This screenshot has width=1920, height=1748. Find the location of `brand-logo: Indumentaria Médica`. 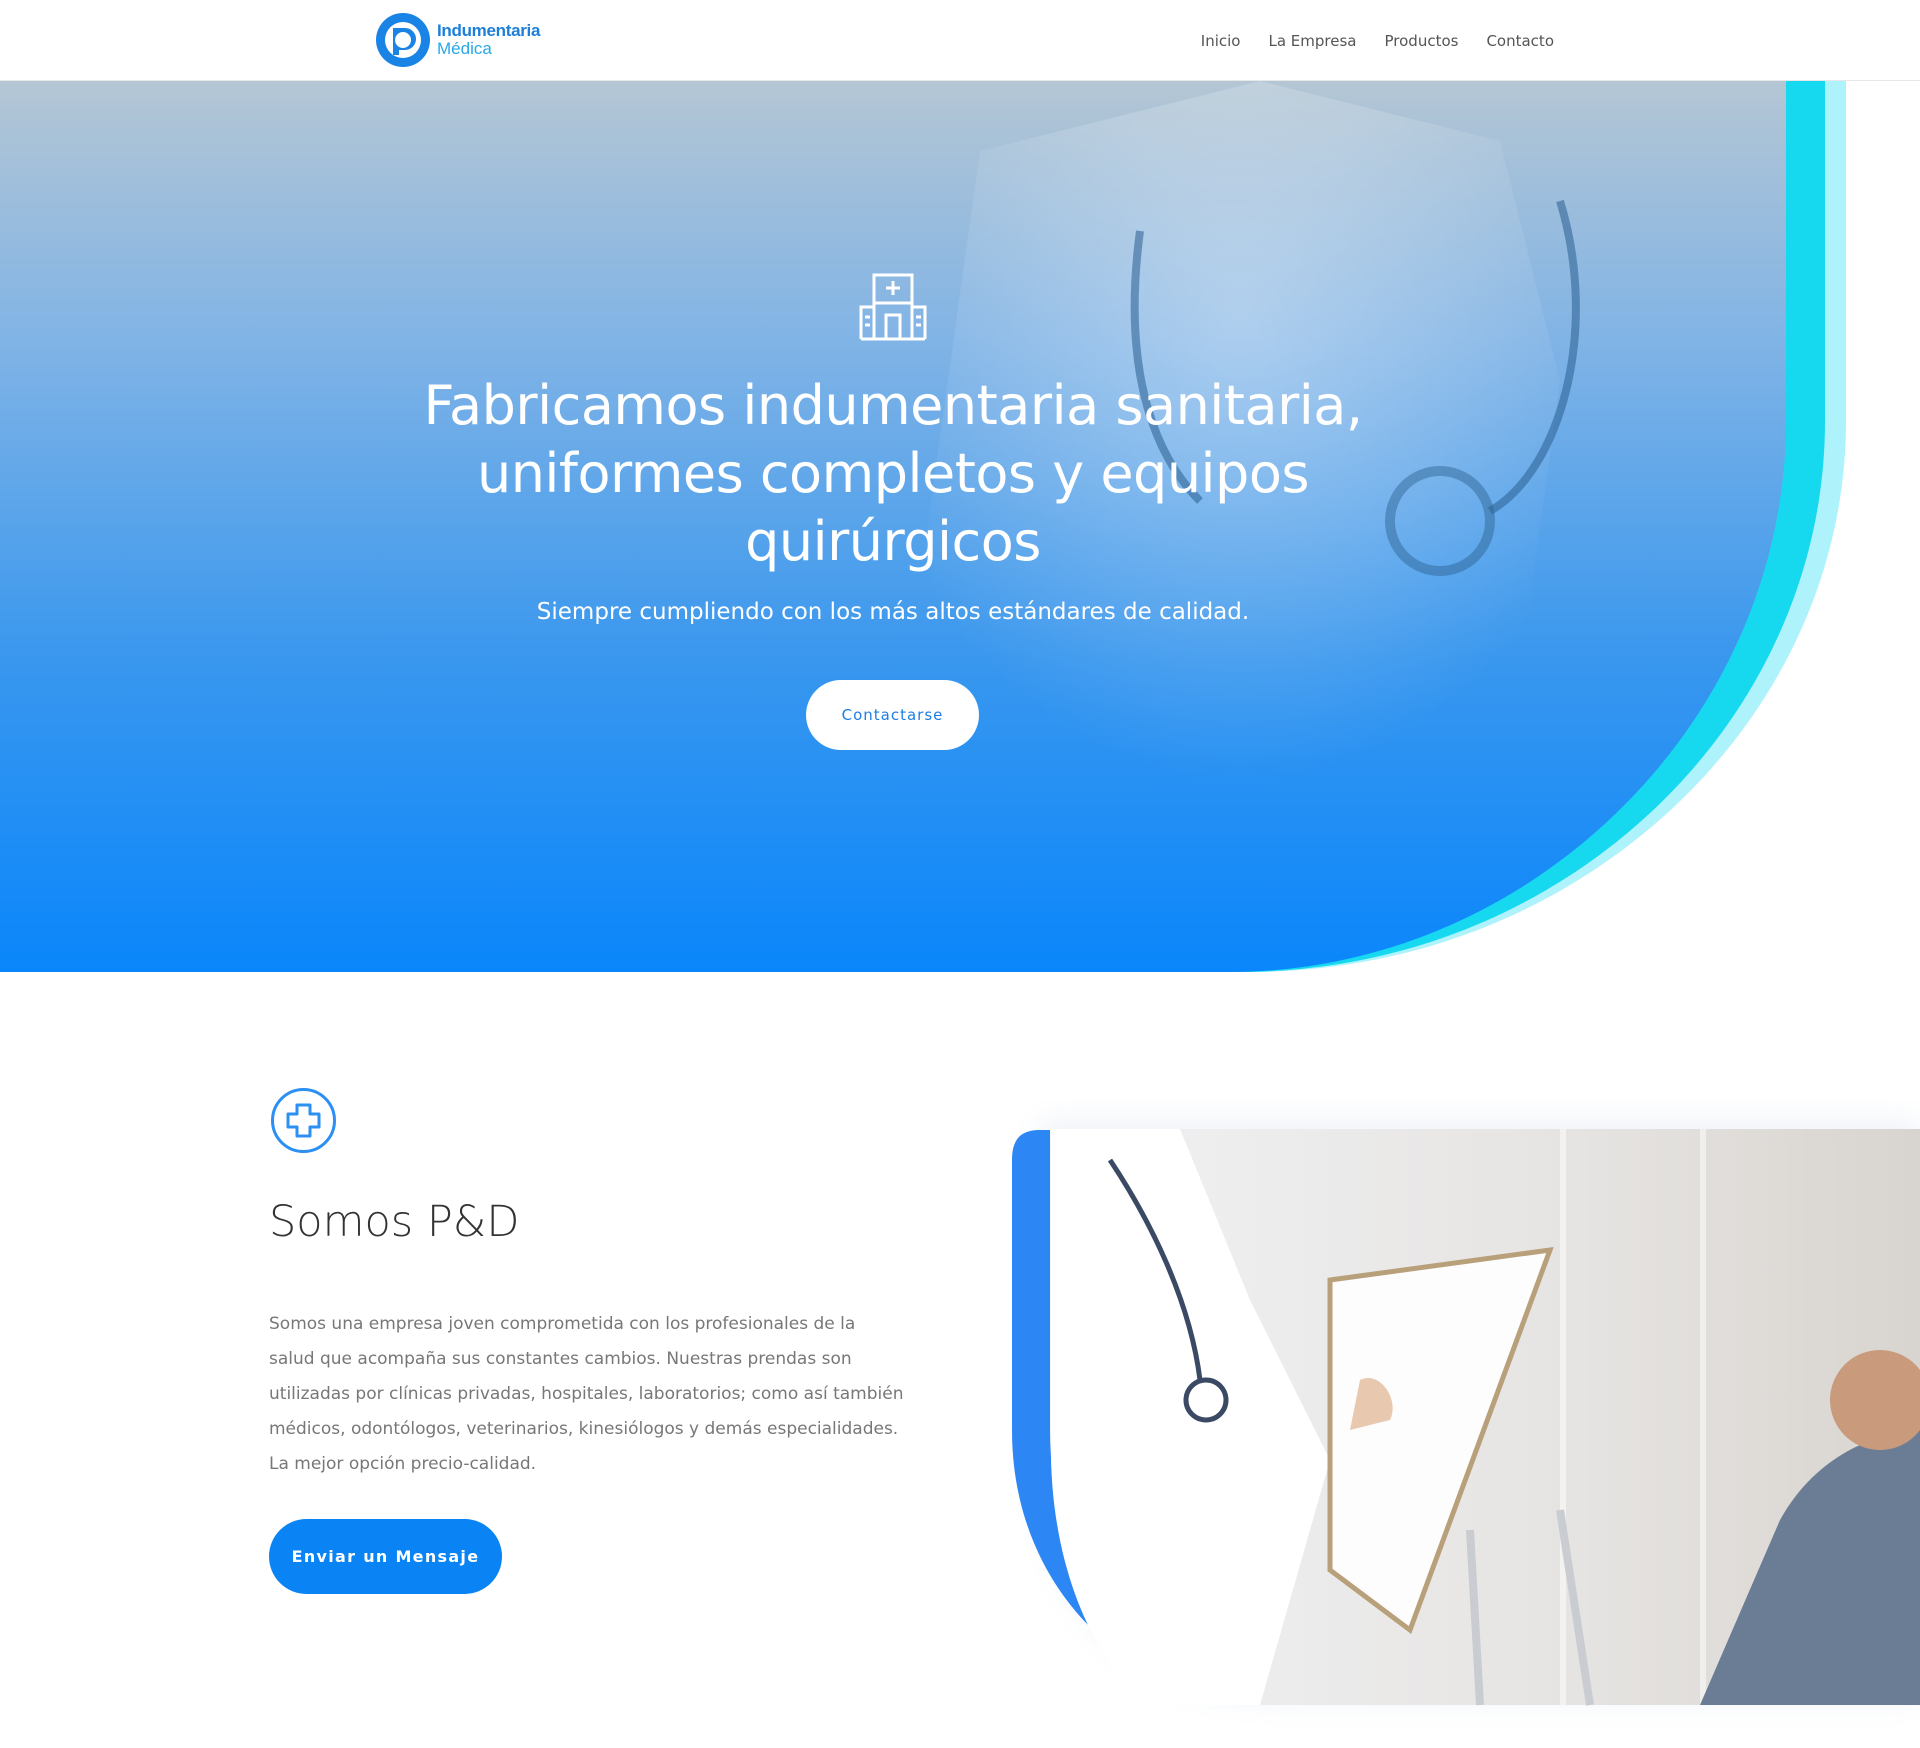

brand-logo: Indumentaria Médica is located at coordinates (457, 40).